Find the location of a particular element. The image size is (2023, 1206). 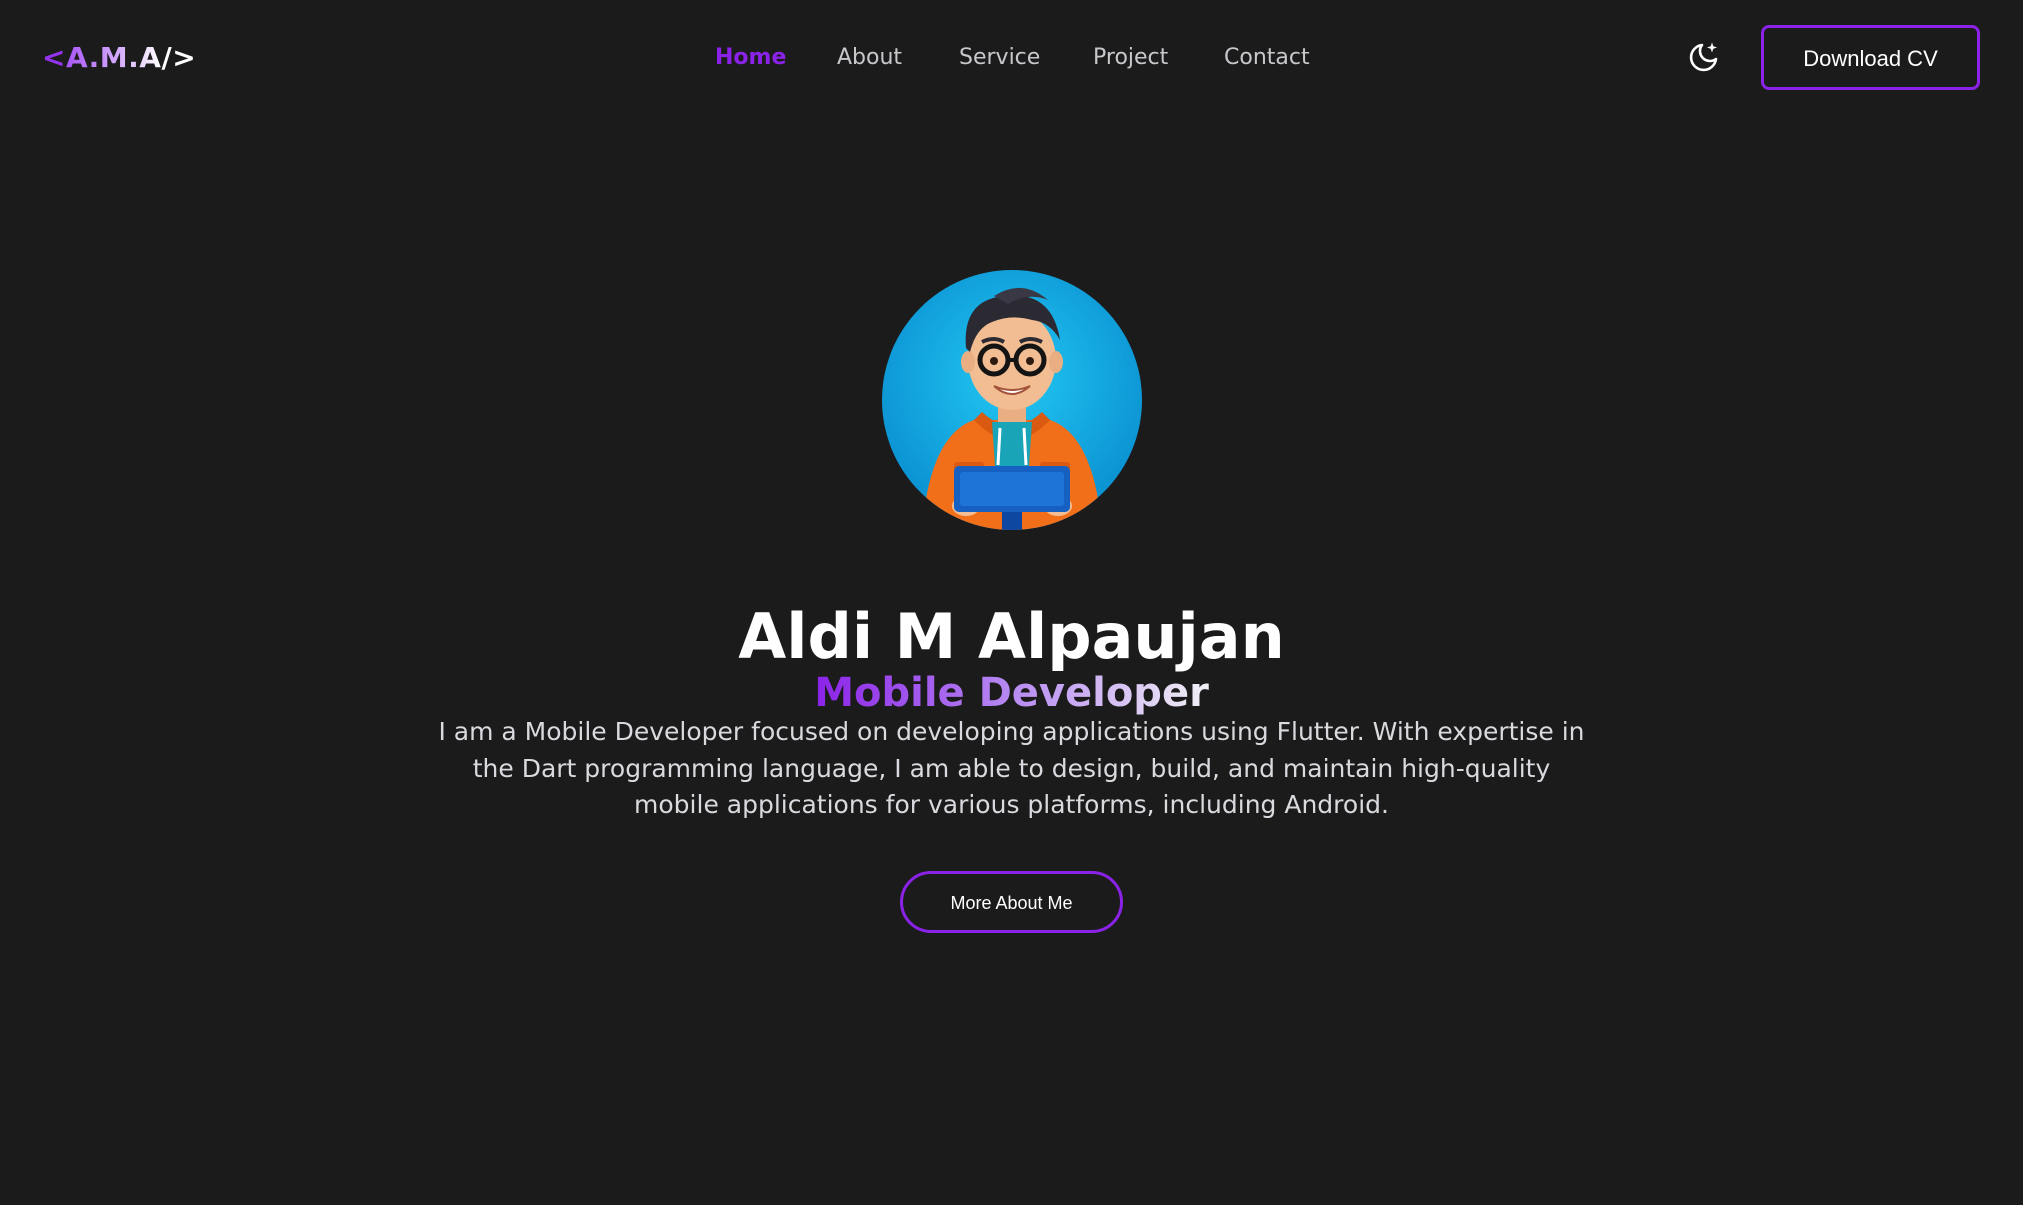

theme-toggle-button is located at coordinates (1704, 57).